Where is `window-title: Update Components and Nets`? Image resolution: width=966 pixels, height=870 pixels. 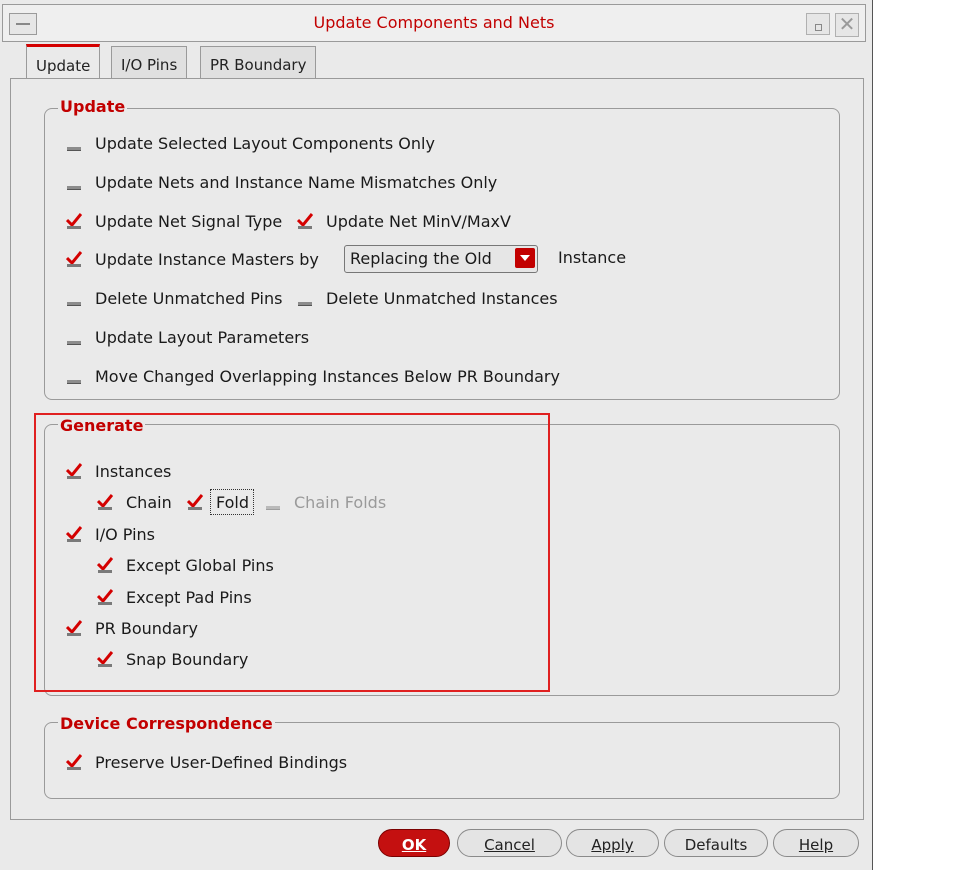 window-title: Update Components and Nets is located at coordinates (434, 22).